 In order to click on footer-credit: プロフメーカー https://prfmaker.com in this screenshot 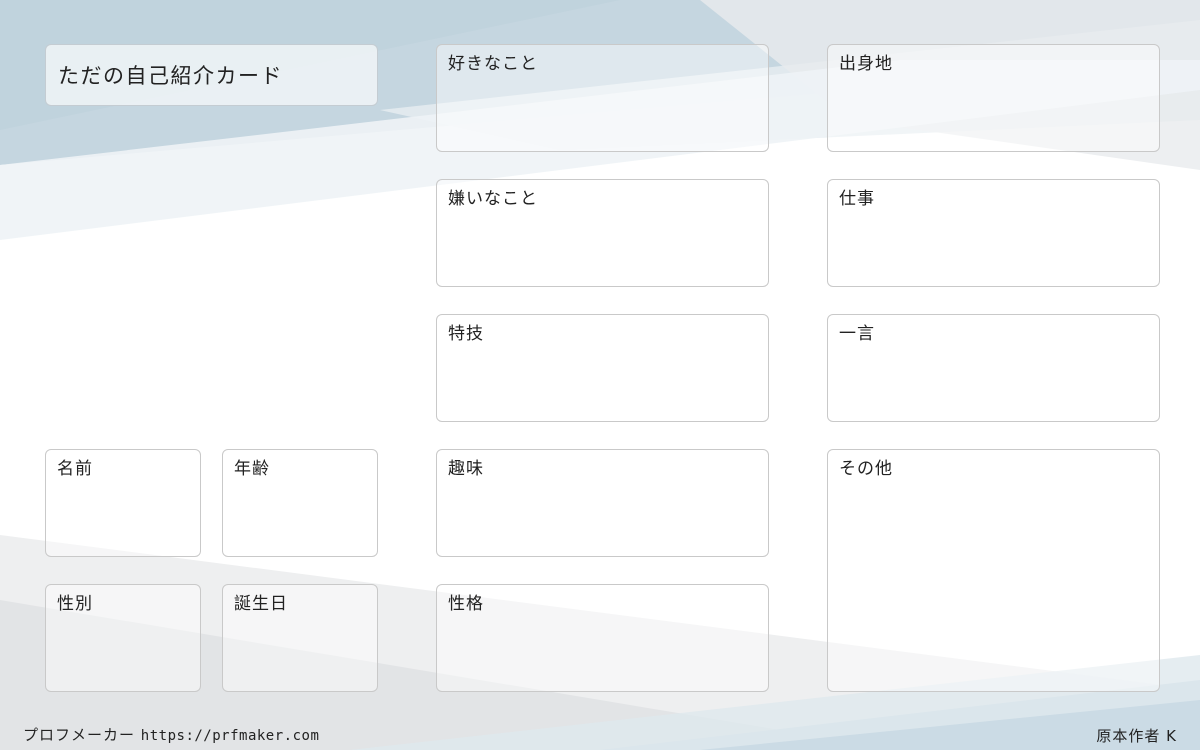, I will do `click(171, 735)`.